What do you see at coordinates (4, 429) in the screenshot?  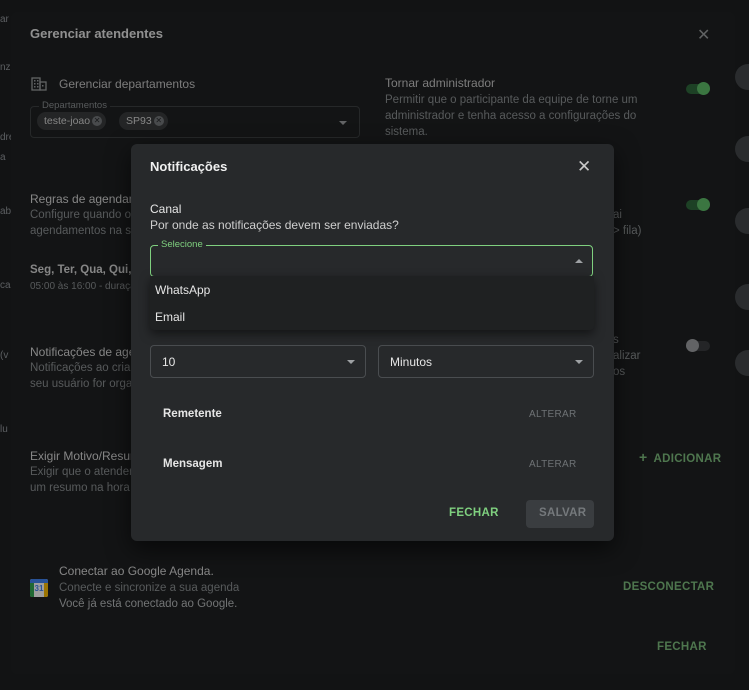 I see `peek-text: lu` at bounding box center [4, 429].